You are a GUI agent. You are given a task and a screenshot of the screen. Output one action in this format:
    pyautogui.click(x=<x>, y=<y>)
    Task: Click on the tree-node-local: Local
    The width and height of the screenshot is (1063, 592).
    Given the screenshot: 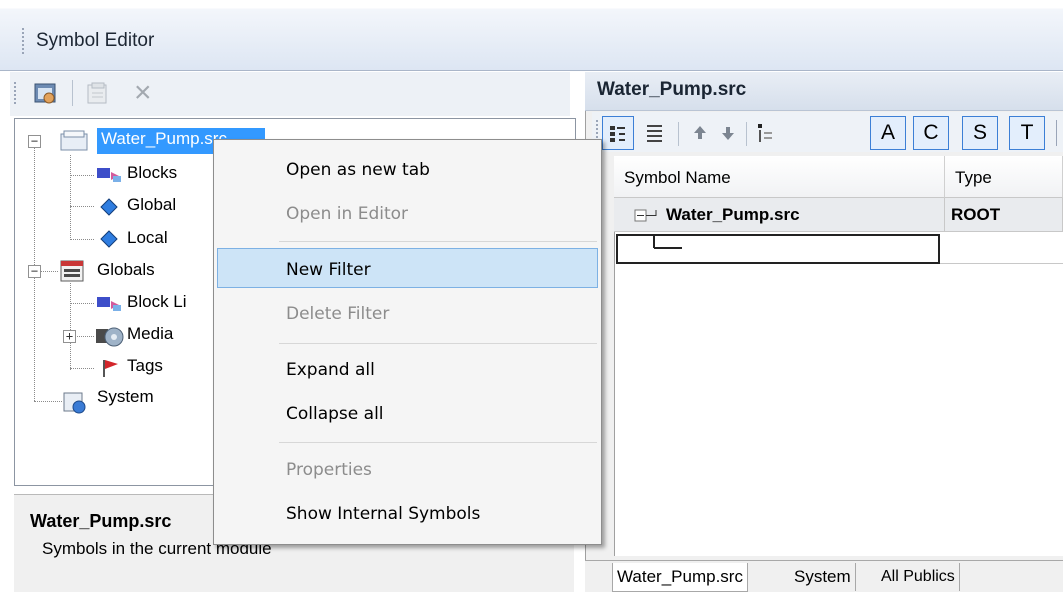 What is the action you would take?
    pyautogui.click(x=147, y=238)
    